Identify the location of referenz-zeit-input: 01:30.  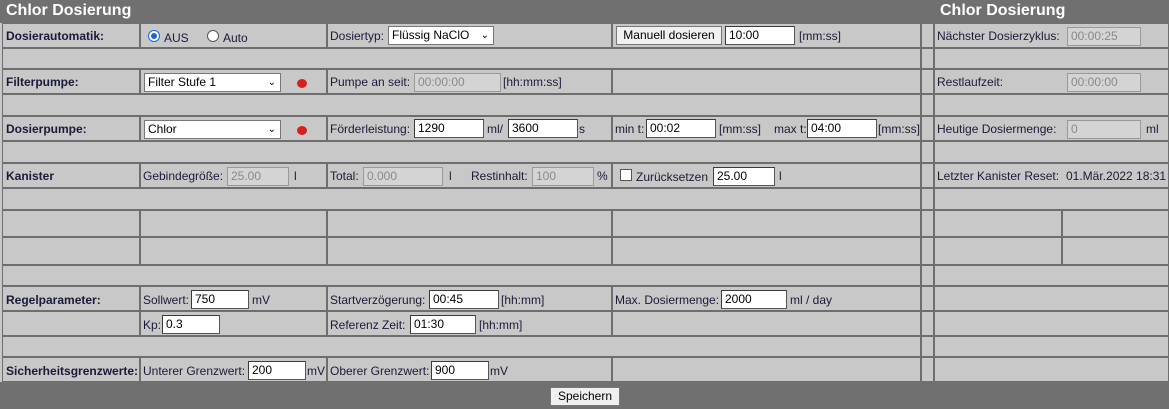
(443, 324).